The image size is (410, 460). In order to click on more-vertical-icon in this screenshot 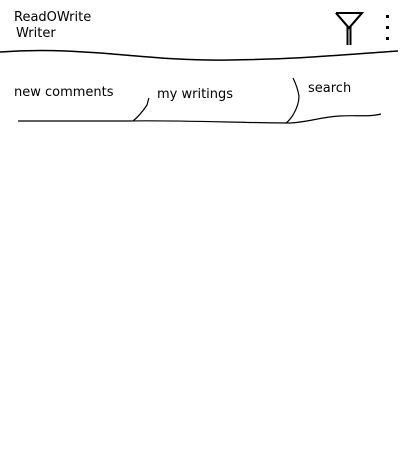, I will do `click(387, 27)`.